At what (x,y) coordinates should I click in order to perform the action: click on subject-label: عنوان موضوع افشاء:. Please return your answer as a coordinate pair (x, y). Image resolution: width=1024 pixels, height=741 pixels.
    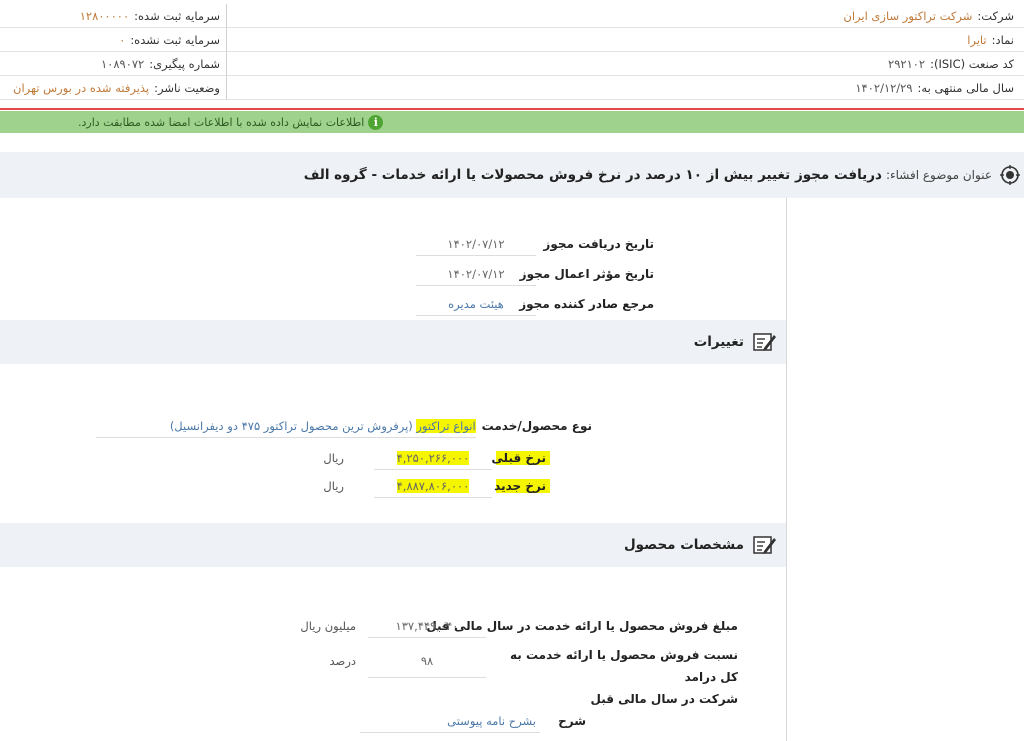
    Looking at the image, I should click on (938, 175).